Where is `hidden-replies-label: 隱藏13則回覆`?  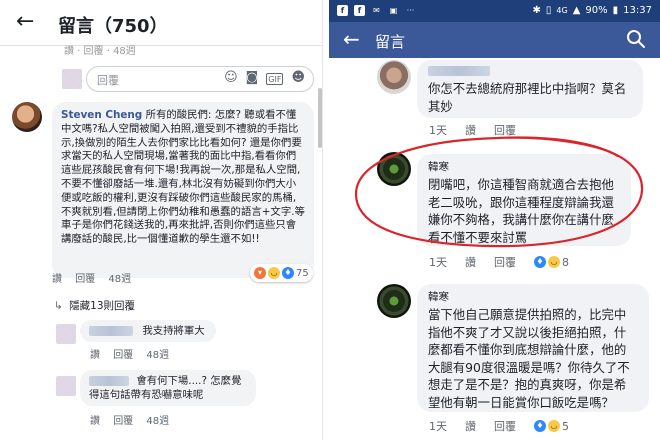
hidden-replies-label: 隱藏13則回覆 is located at coordinates (102, 306).